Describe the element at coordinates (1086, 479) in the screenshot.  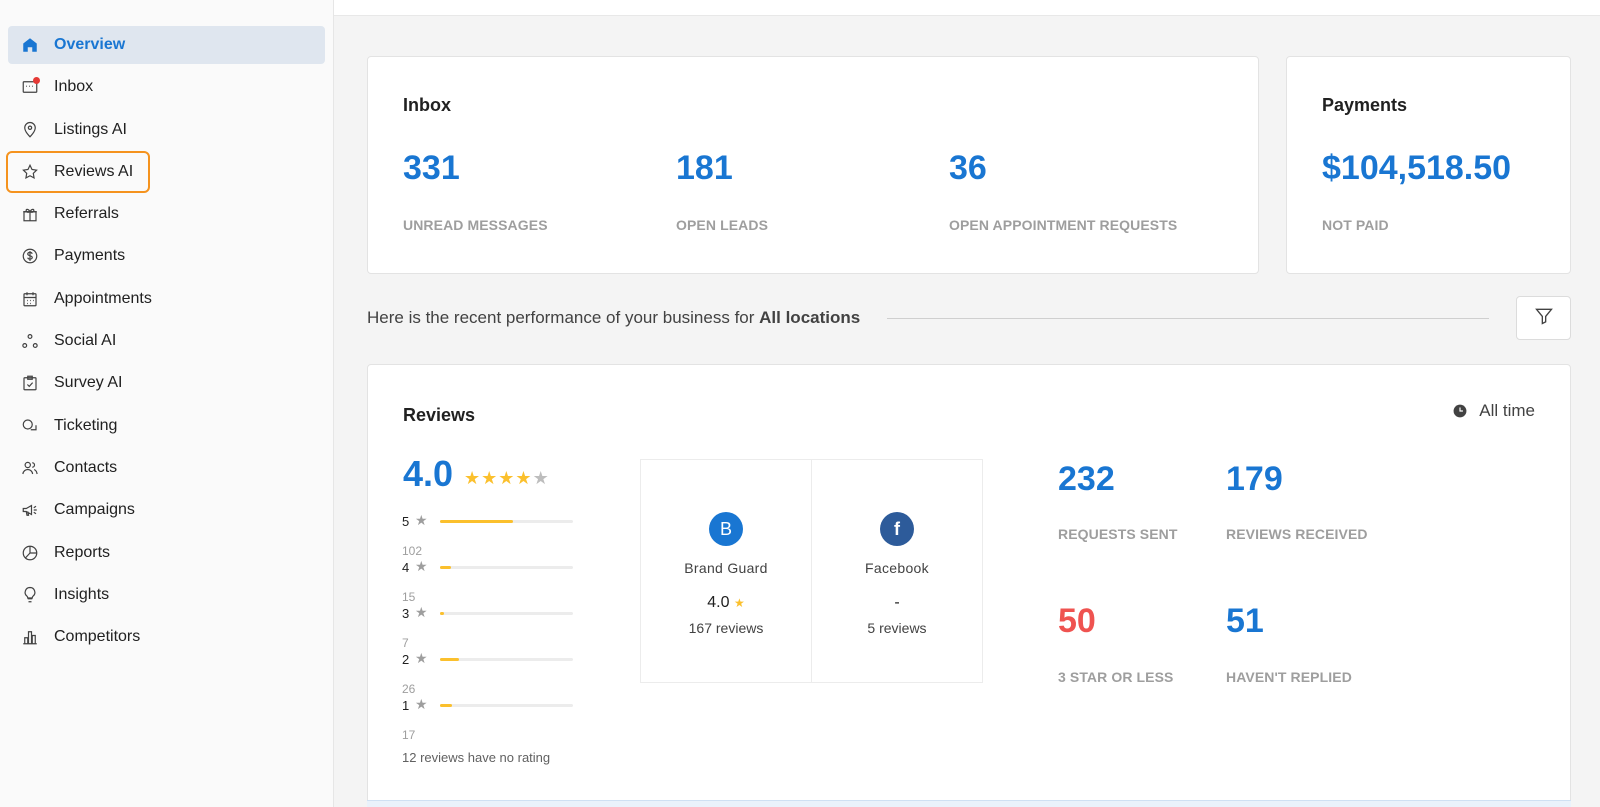
I see `requests-sent-value: 232` at that location.